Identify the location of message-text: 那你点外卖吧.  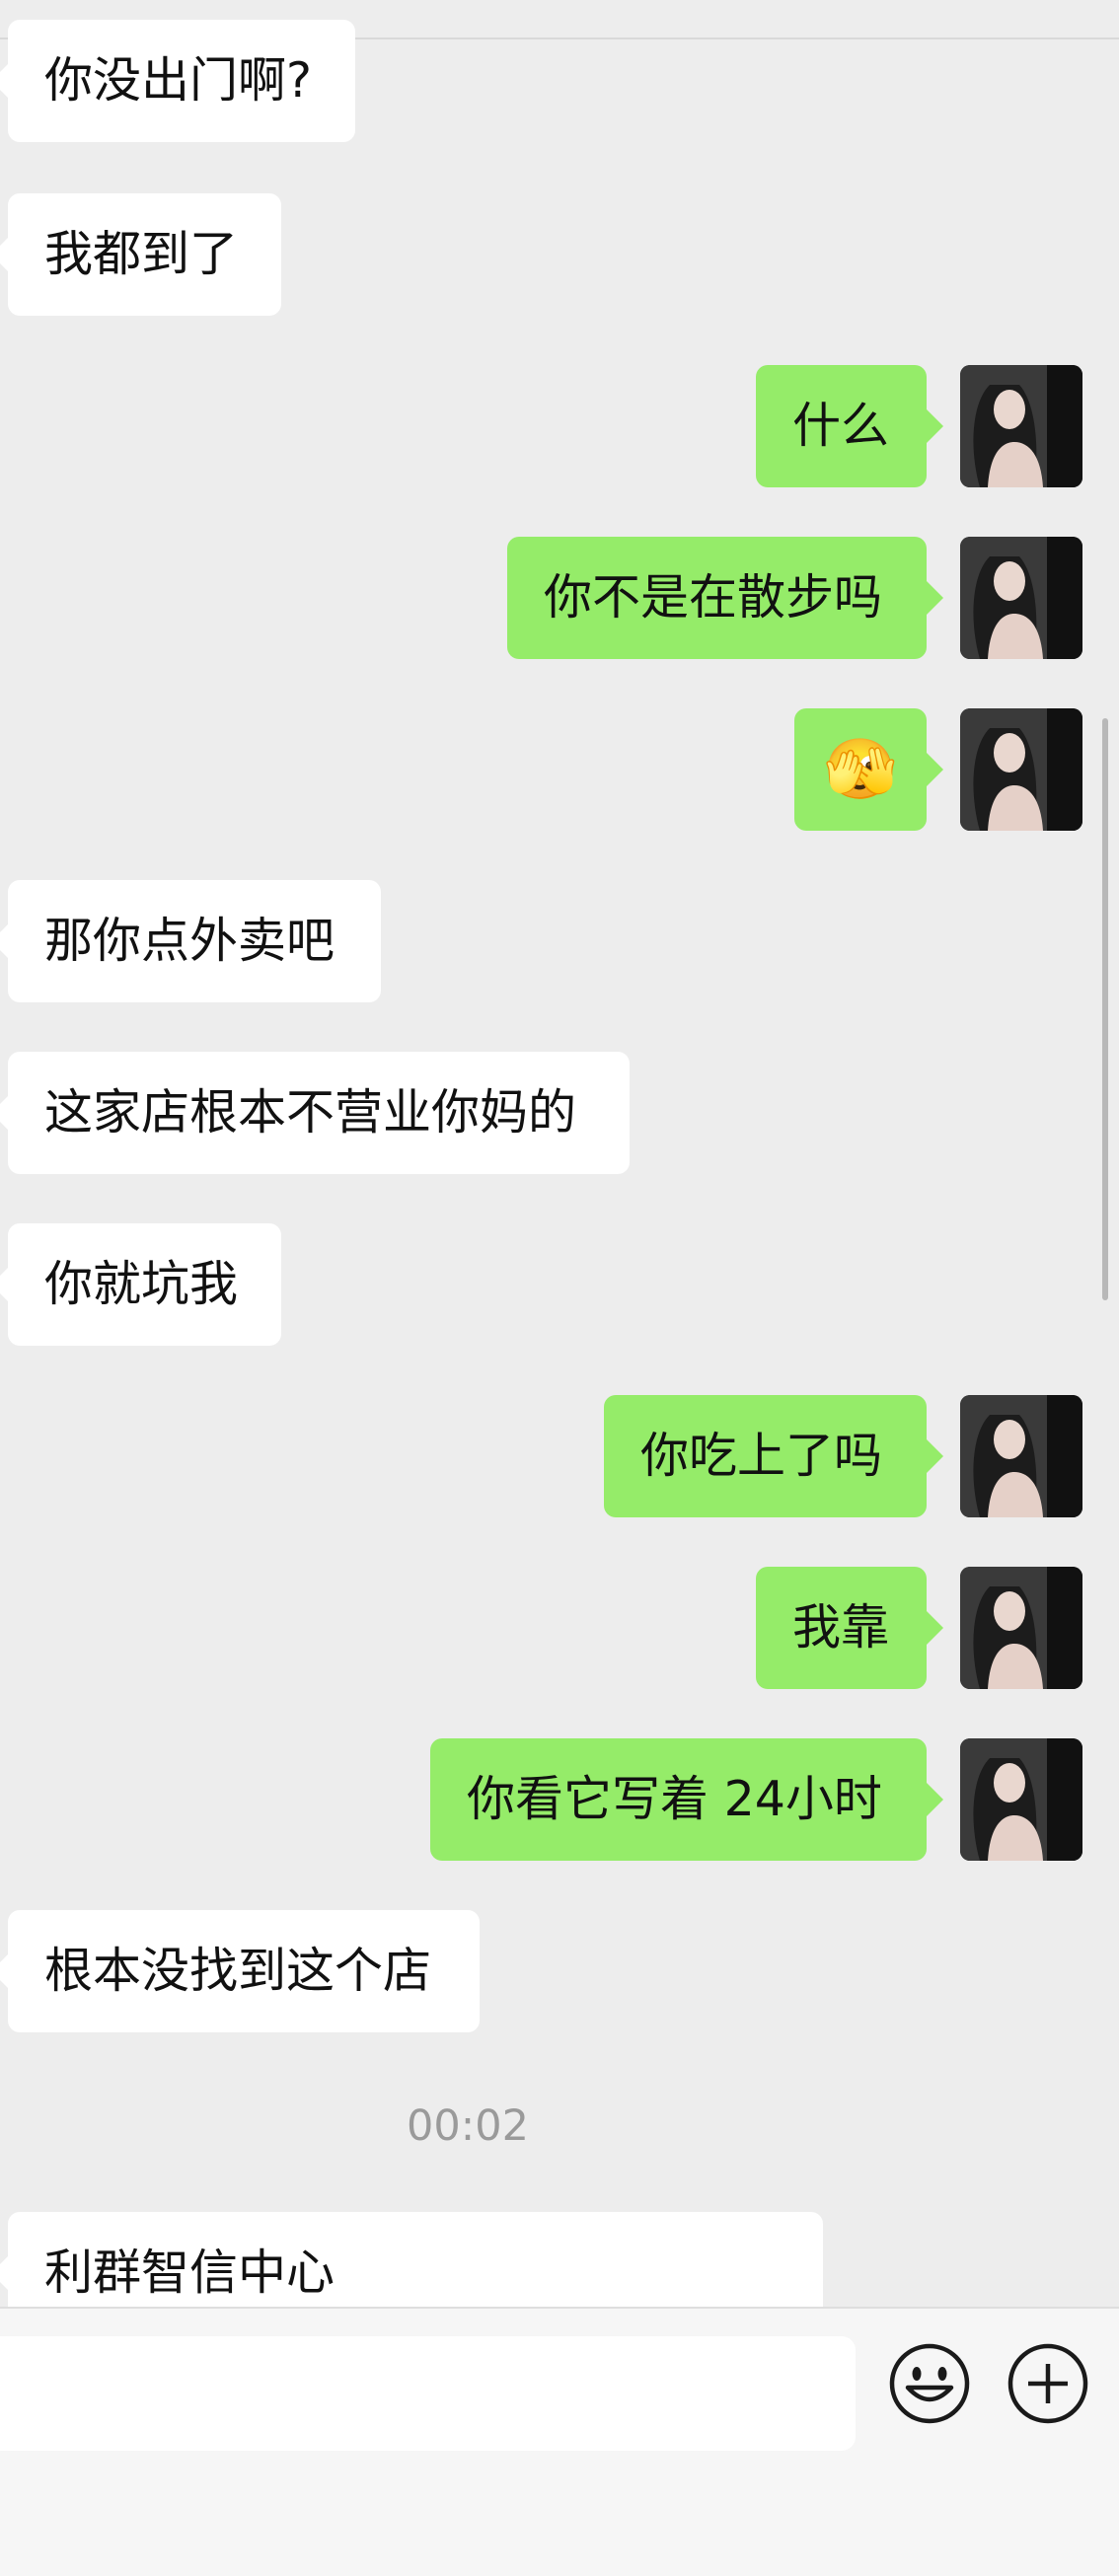
(190, 941).